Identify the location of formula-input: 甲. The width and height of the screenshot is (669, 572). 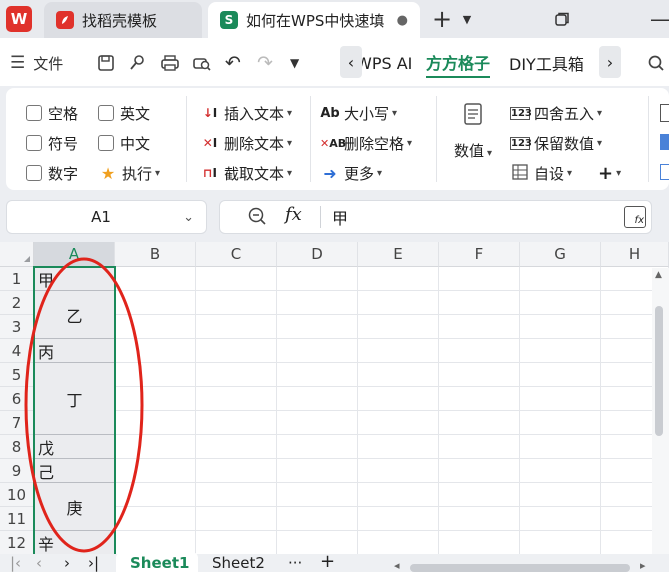
(340, 217).